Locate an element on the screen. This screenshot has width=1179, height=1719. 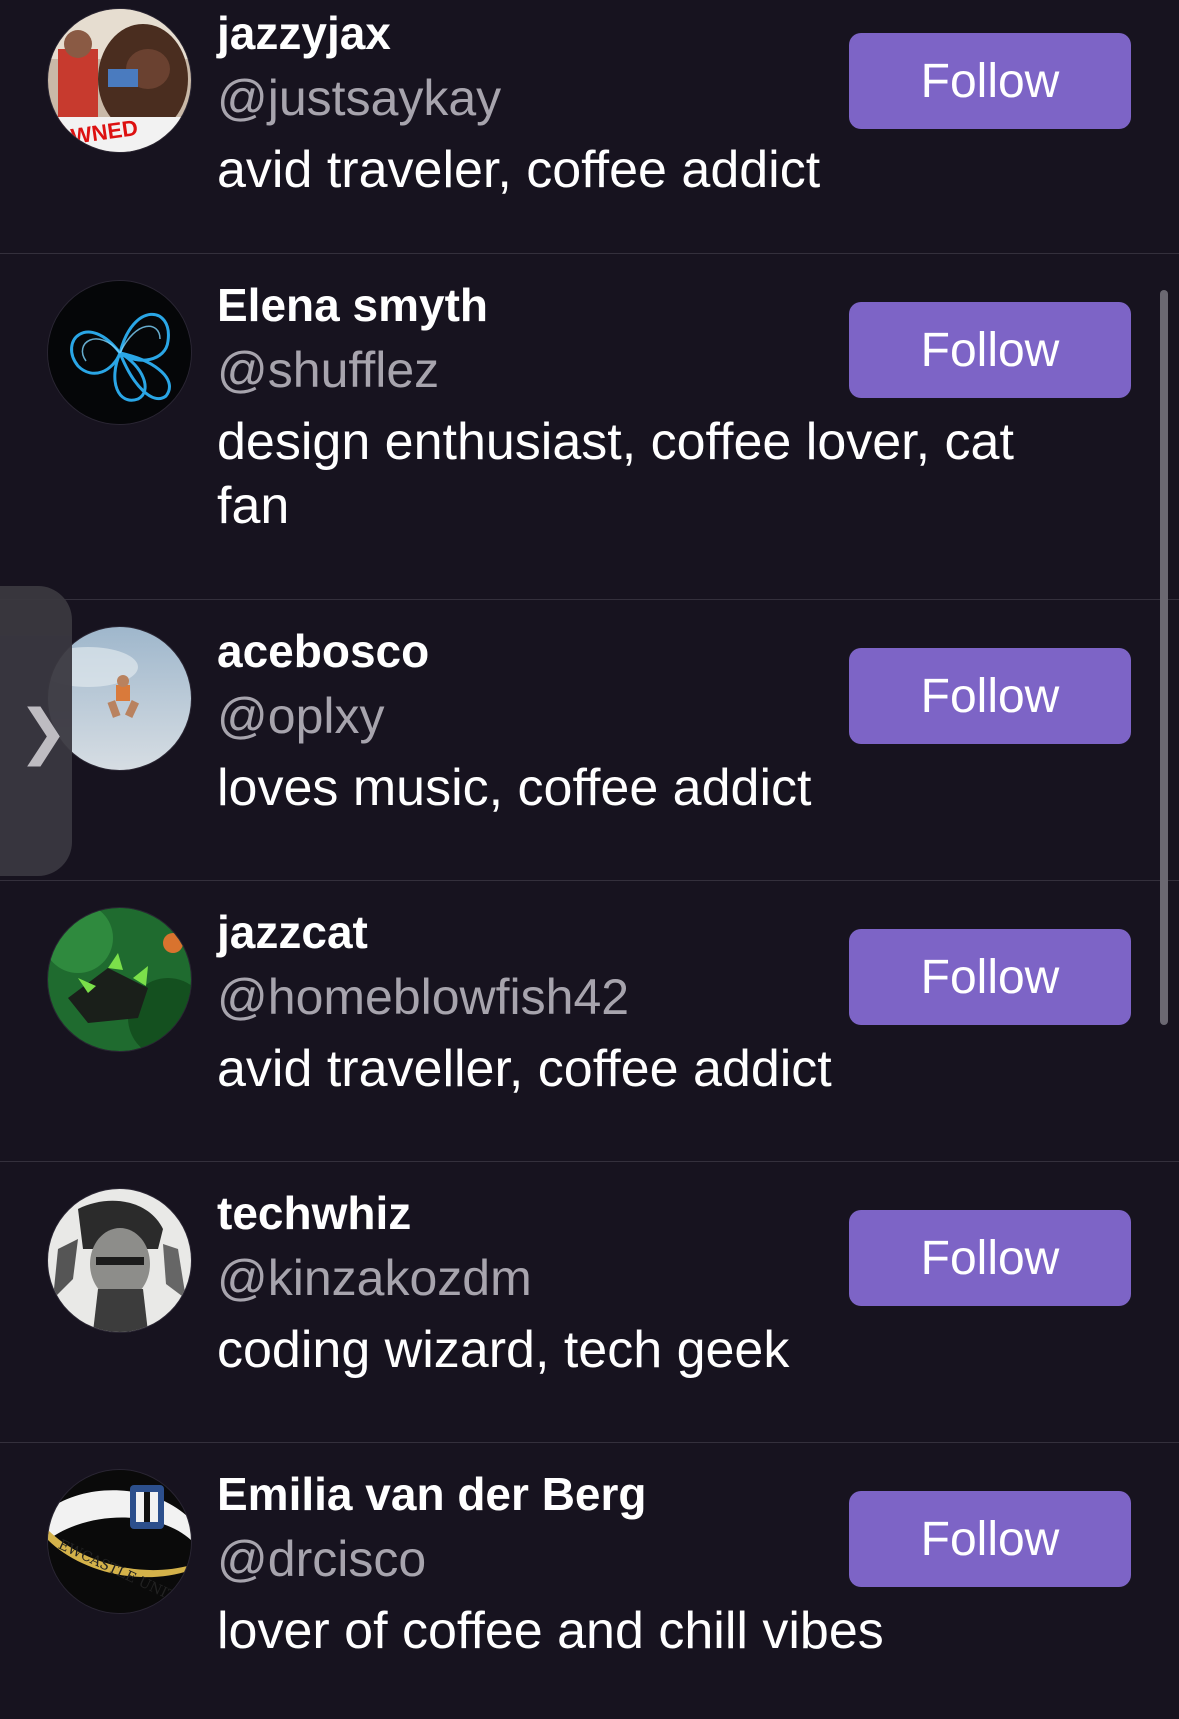
user-bio: avid traveler, coffee addict is located at coordinates (519, 170).